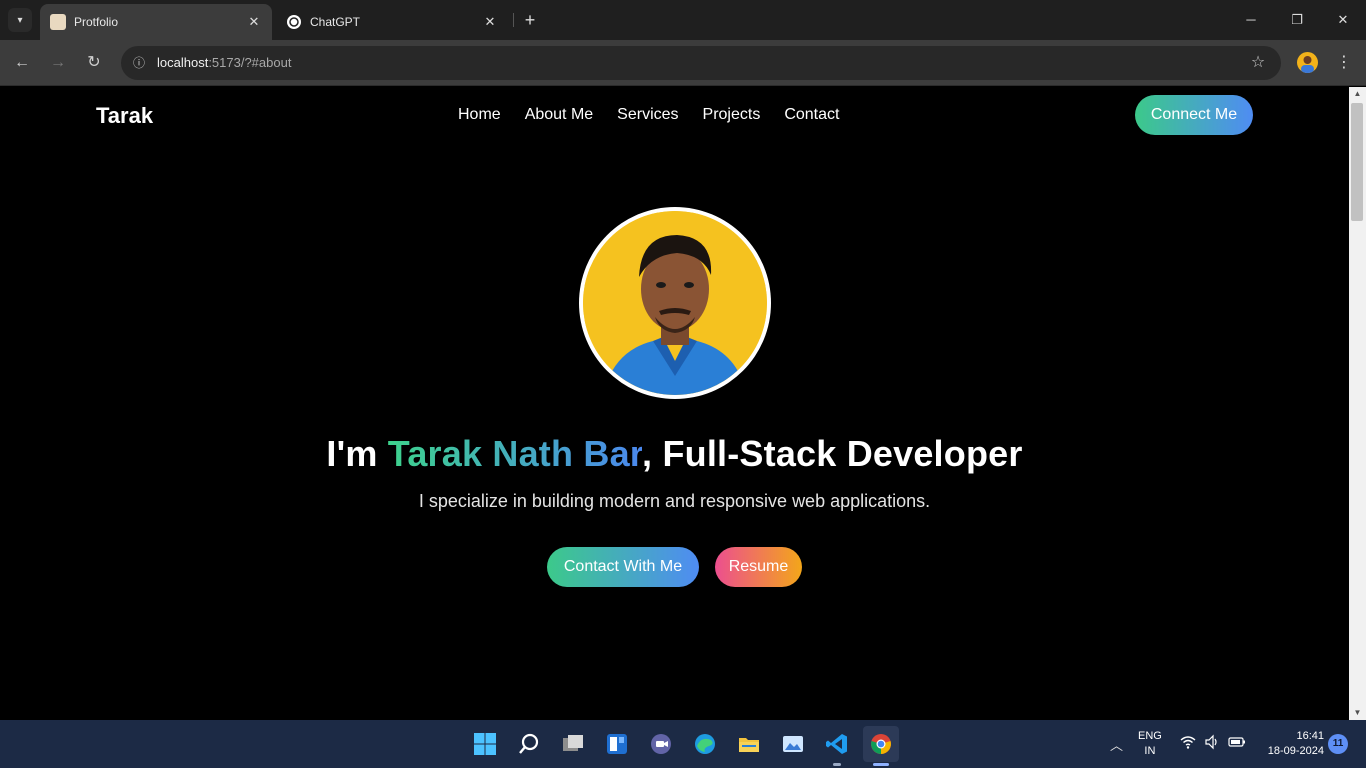  Describe the element at coordinates (701, 63) in the screenshot. I see `address-bar: ⓘ localhost:5173/?#about ☆` at that location.